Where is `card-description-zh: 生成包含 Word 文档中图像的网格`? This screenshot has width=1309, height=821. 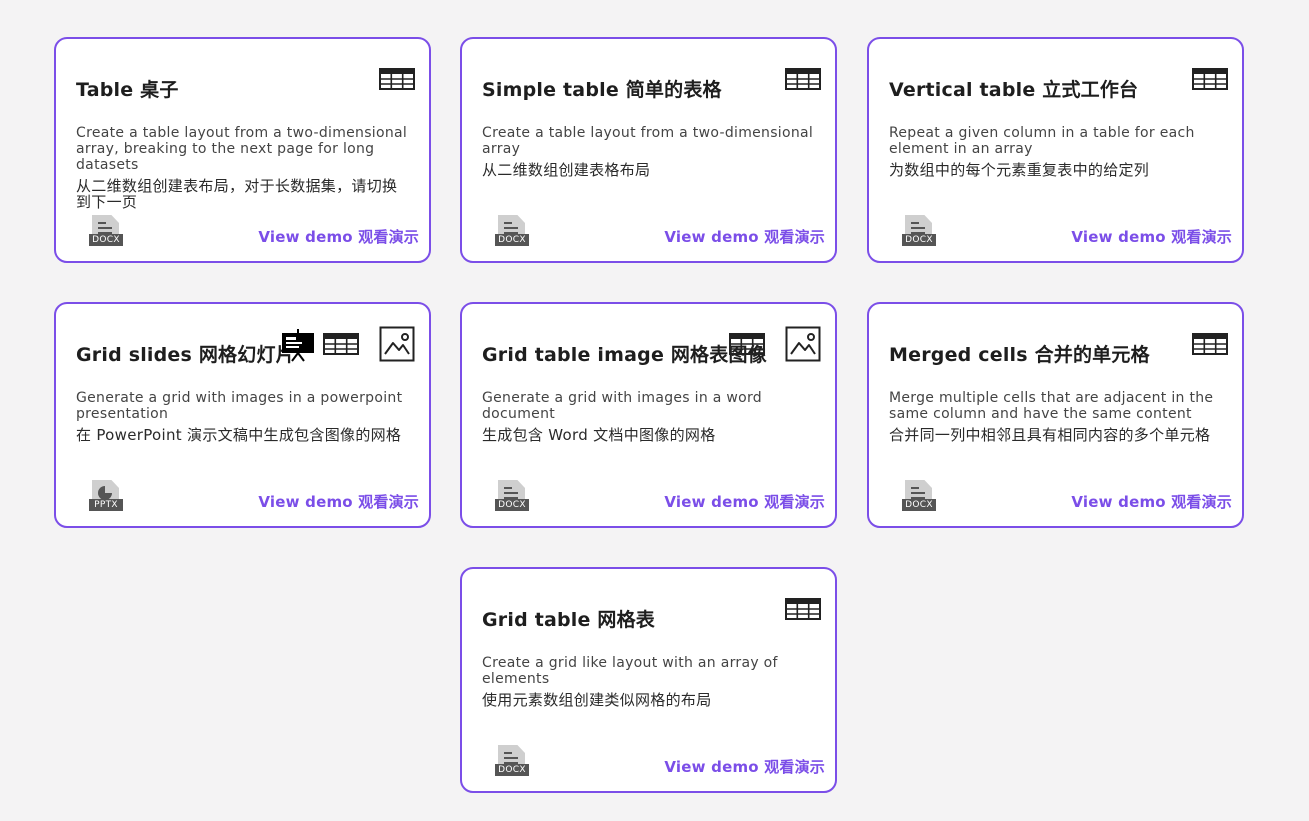
card-description-zh: 生成包含 Word 文档中图像的网格 is located at coordinates (599, 435).